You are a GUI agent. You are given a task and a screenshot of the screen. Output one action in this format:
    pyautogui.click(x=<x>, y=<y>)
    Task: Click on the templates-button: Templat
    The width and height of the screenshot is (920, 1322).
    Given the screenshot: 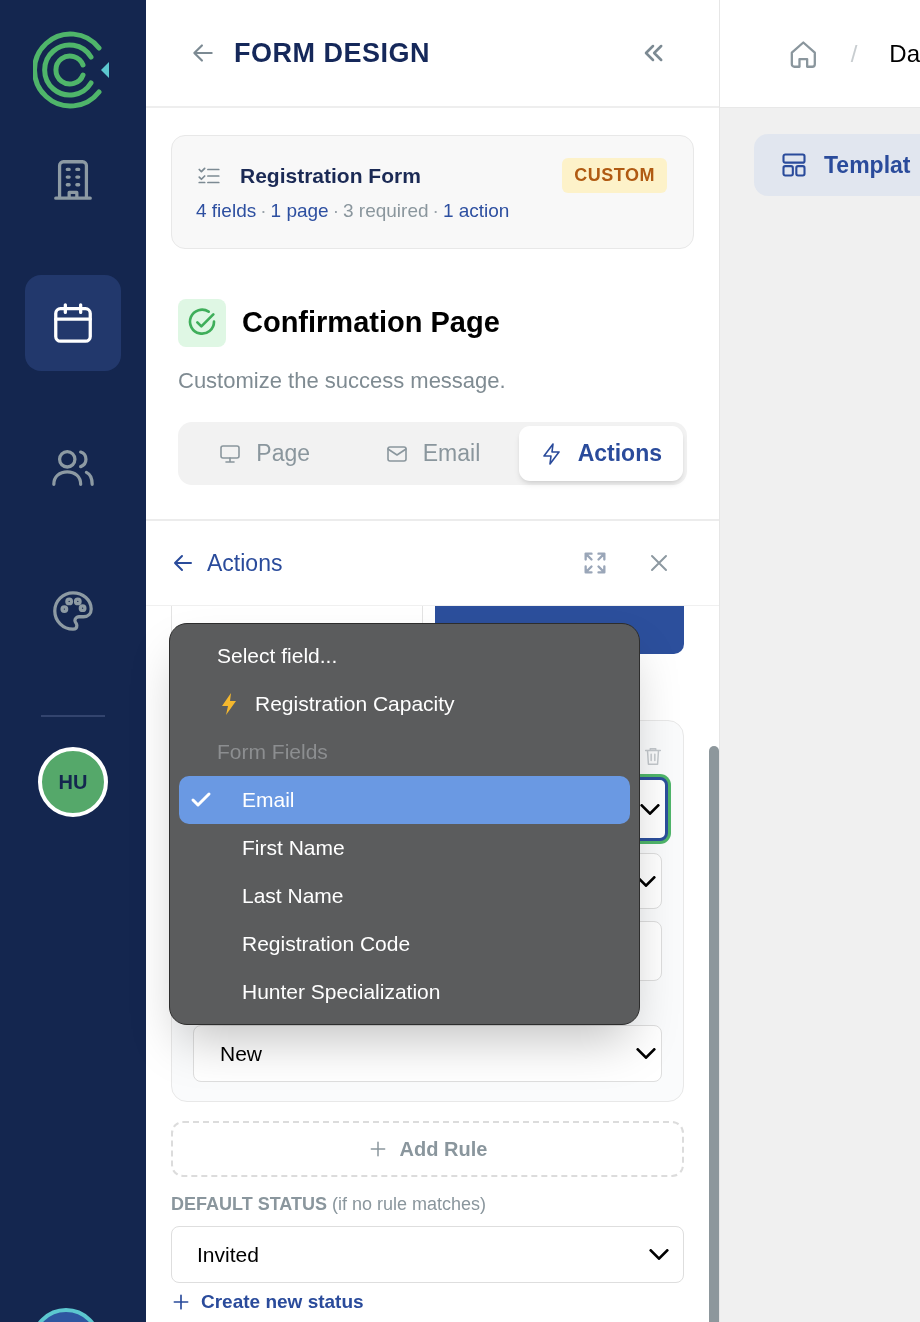 What is the action you would take?
    pyautogui.click(x=837, y=165)
    